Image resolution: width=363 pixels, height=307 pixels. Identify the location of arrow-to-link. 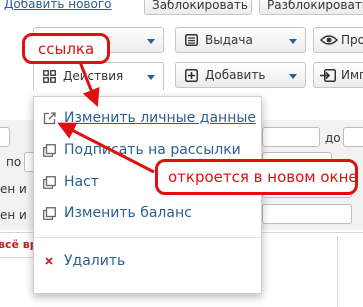
(89, 84).